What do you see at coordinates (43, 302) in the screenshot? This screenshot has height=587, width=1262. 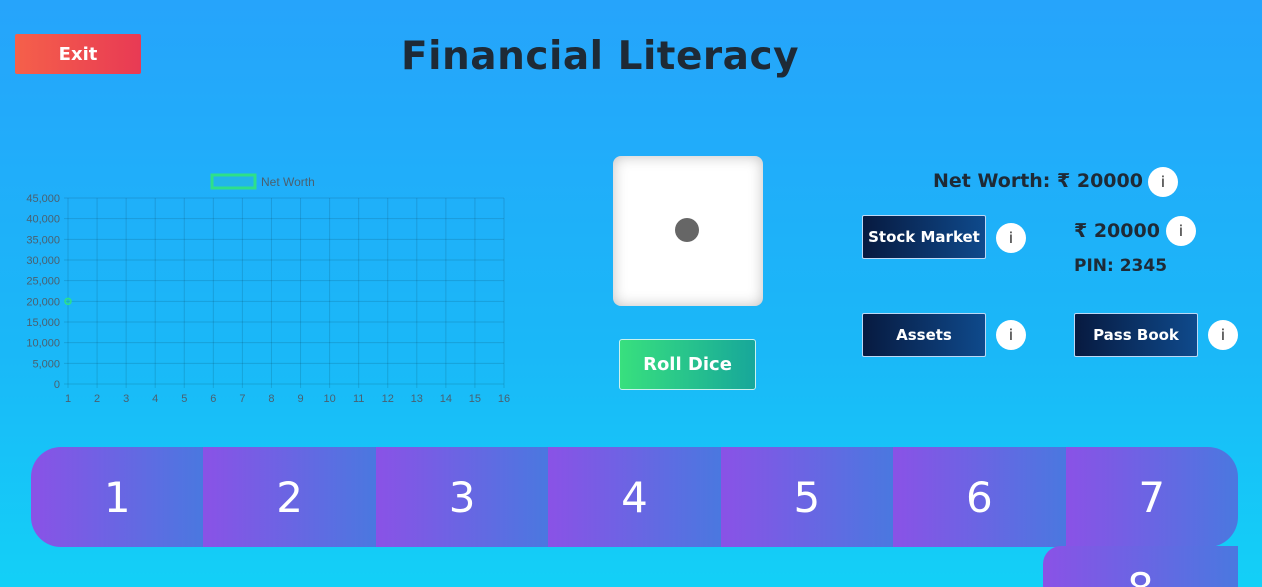 I see `y-tick-label: 20,000` at bounding box center [43, 302].